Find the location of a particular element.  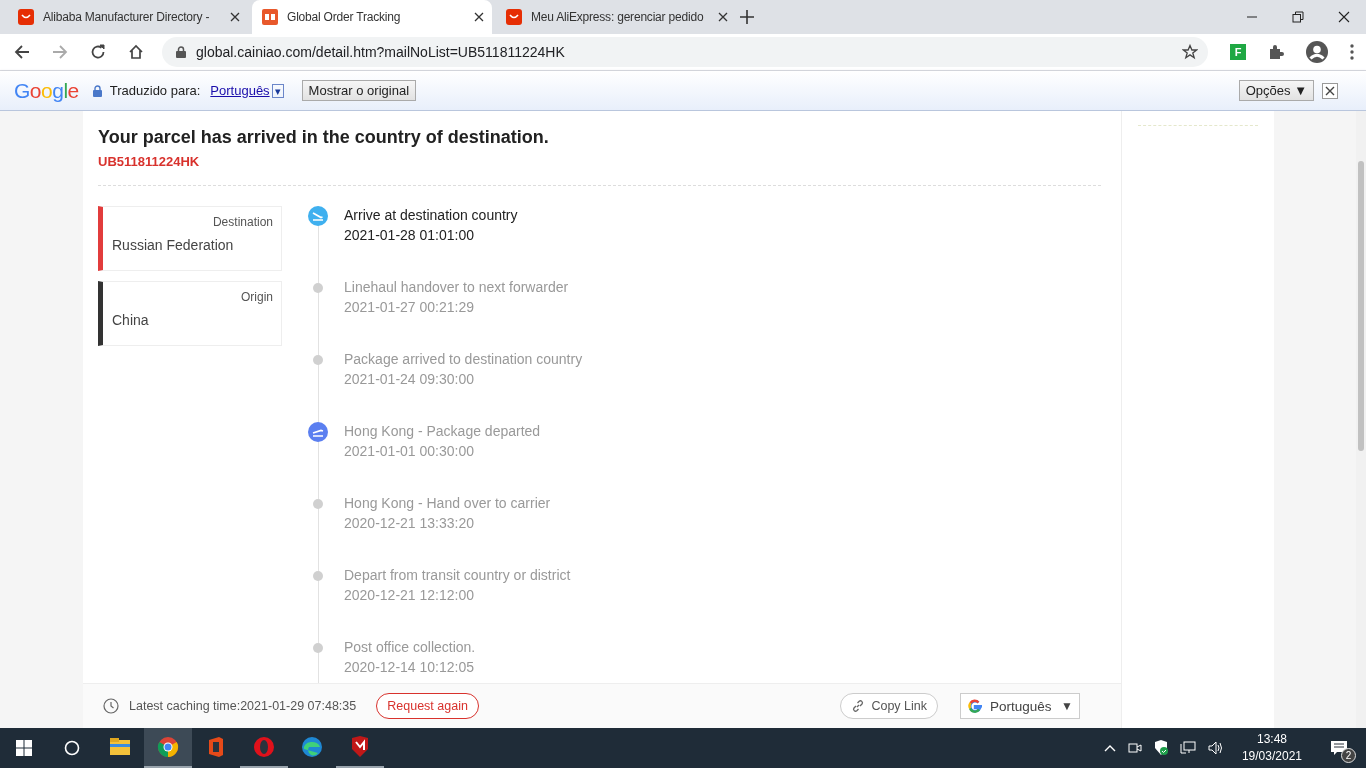

browser-tab: Meu AliExpress: gerenciar pedido is located at coordinates (616, 17).